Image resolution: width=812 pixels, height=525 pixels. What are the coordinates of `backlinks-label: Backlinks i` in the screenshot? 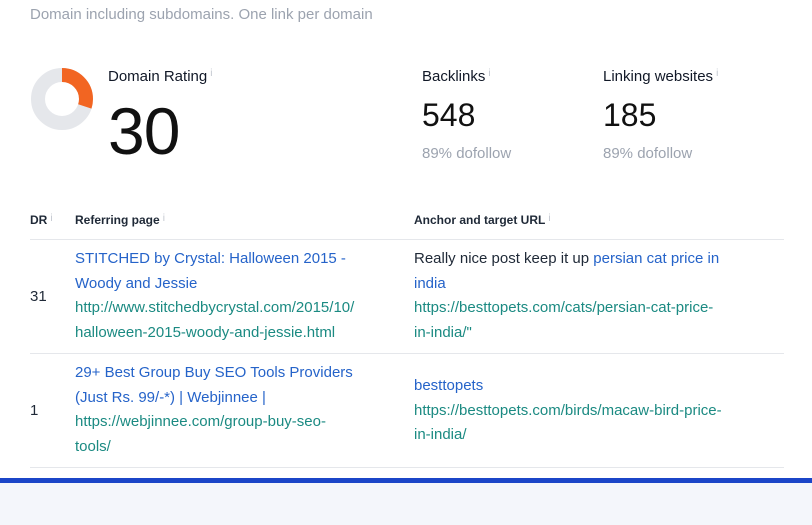 It's located at (456, 76).